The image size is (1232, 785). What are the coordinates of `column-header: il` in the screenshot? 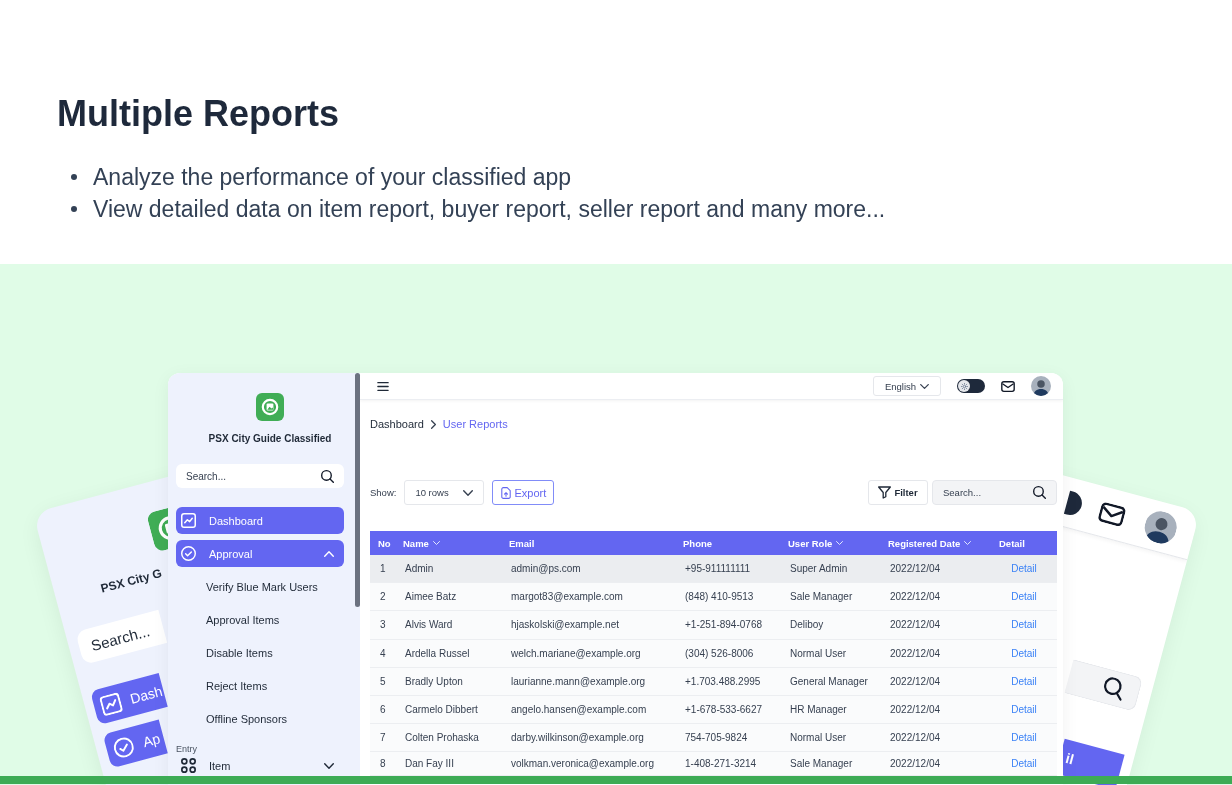 It's located at (1070, 759).